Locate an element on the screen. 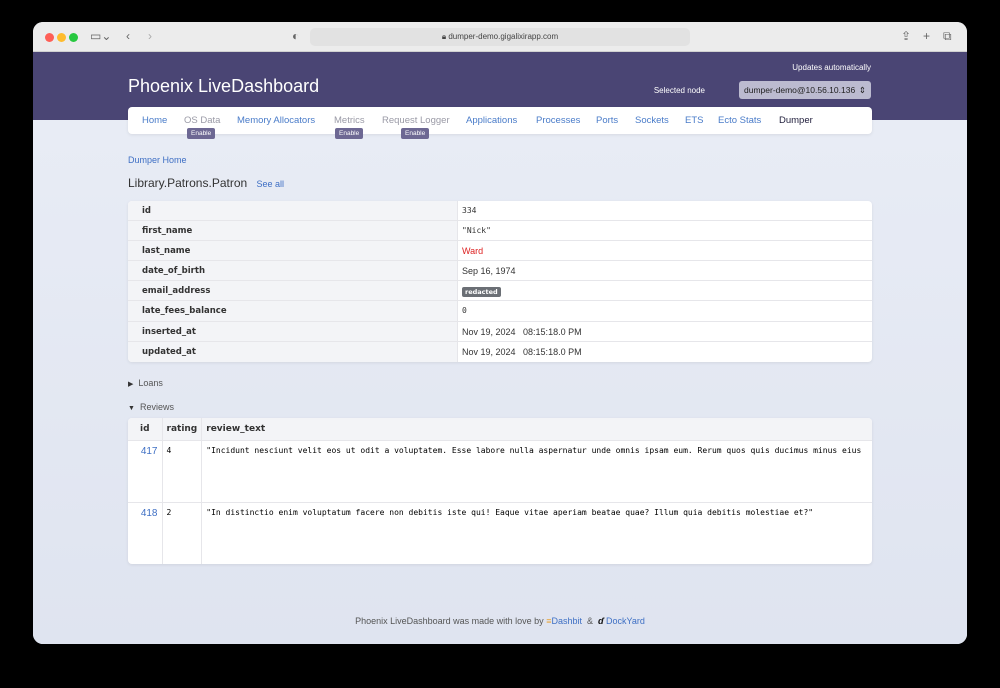 The height and width of the screenshot is (688, 1000). reviews-toggle: ▼ Reviews is located at coordinates (151, 407).